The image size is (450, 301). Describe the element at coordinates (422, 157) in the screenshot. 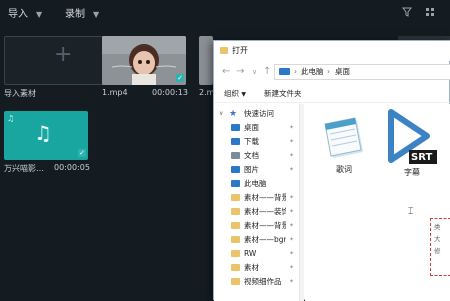

I see `srt-badge: SRT` at that location.